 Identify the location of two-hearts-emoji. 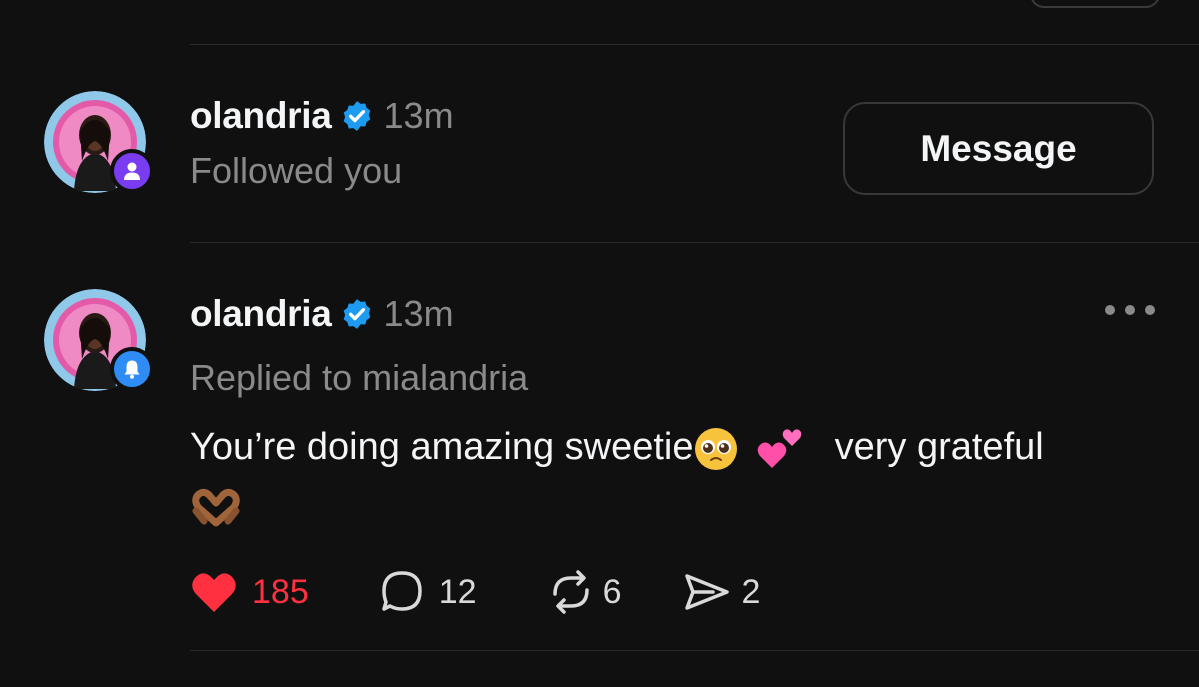
(779, 448).